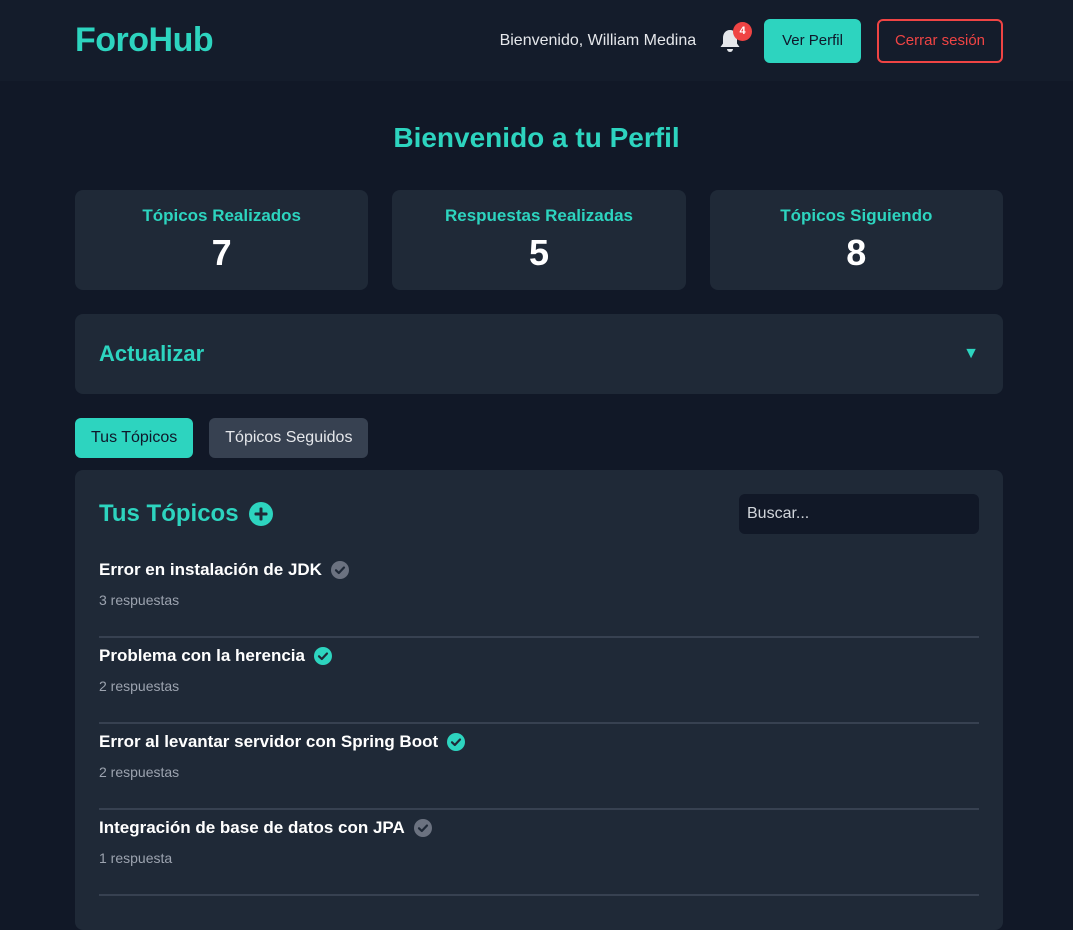 The width and height of the screenshot is (1073, 930). Describe the element at coordinates (539, 570) in the screenshot. I see `topic-title-row: Error en instalación de JDK` at that location.